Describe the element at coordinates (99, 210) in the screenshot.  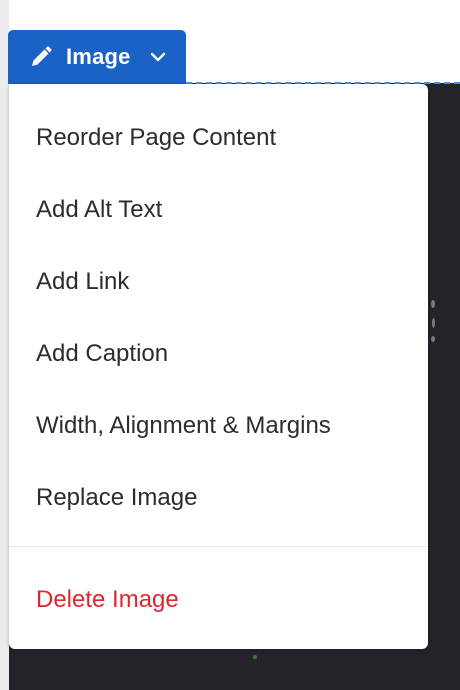
I see `menu-item-add-alt-text: Add Alt Text` at that location.